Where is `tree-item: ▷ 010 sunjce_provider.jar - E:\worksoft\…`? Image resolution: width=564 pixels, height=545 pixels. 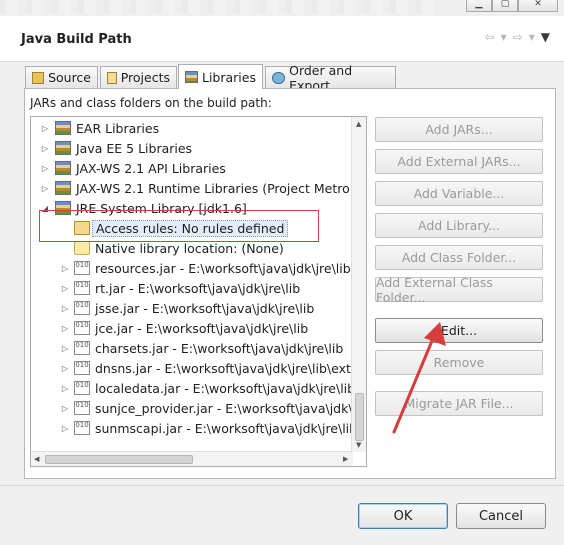 tree-item: ▷ 010 sunjce_provider.jar - E:\worksoft\… is located at coordinates (195, 408).